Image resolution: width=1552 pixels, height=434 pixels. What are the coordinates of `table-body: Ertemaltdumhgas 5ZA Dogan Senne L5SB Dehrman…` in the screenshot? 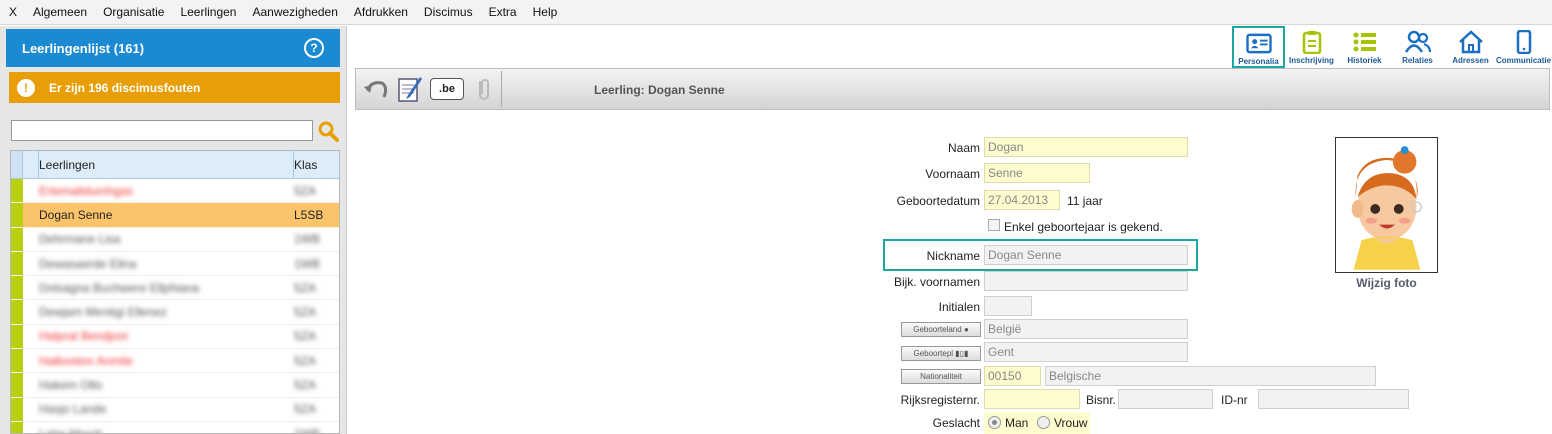 It's located at (175, 306).